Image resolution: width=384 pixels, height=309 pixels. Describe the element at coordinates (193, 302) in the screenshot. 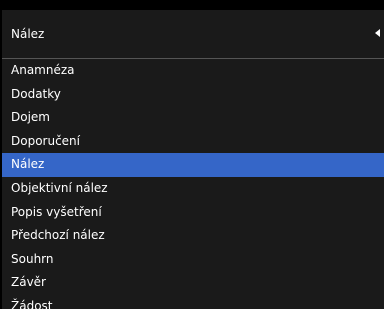

I see `dropdown-option: Žádost` at that location.